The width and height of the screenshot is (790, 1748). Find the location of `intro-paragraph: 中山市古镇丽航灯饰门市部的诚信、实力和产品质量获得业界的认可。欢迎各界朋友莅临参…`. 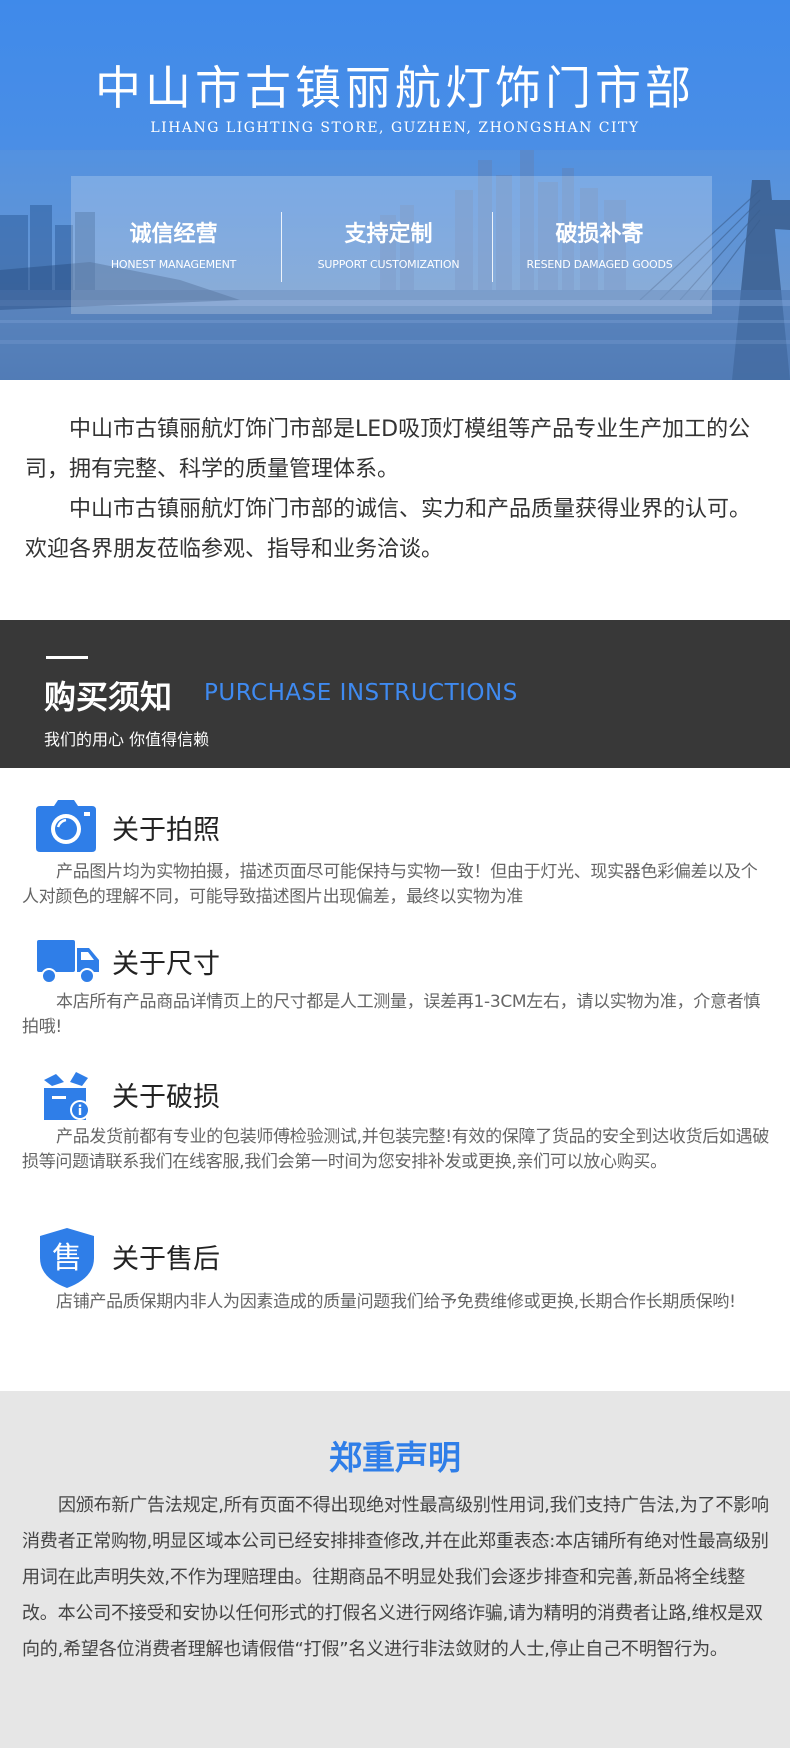

intro-paragraph: 中山市古镇丽航灯饰门市部的诚信、实力和产品质量获得业界的认可。欢迎各界朋友莅临参… is located at coordinates (388, 529).